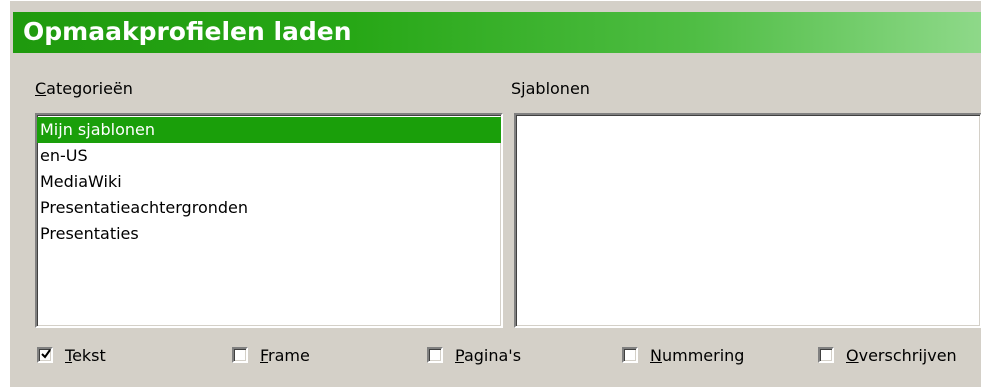  I want to click on categories-label-mnemonic: C, so click(41, 88).